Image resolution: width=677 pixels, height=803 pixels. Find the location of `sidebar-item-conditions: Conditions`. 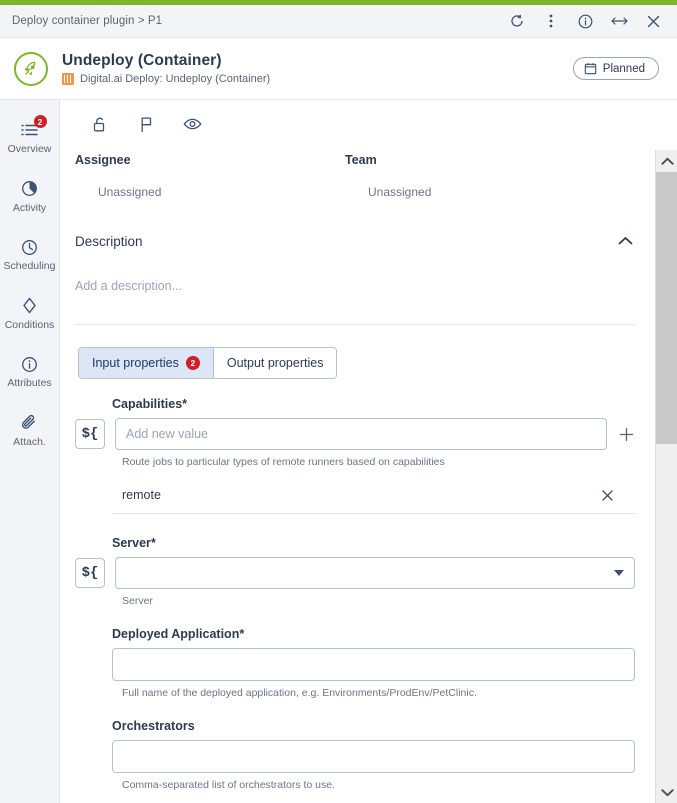

sidebar-item-conditions: Conditions is located at coordinates (29, 311).